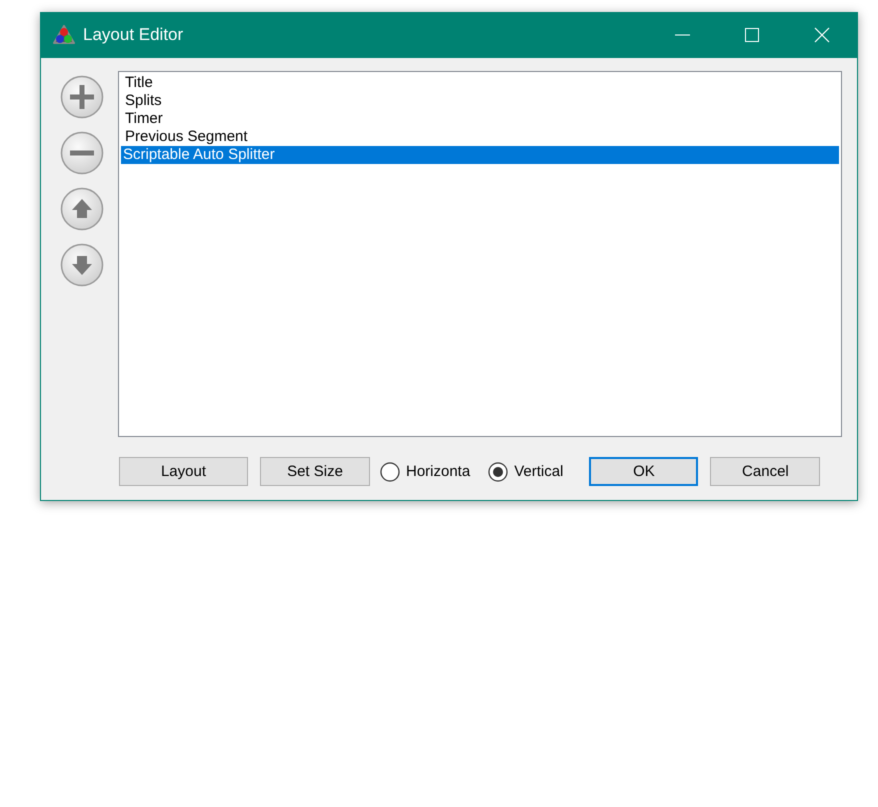 This screenshot has width=878, height=807. I want to click on window-title: Layout Editor, so click(133, 35).